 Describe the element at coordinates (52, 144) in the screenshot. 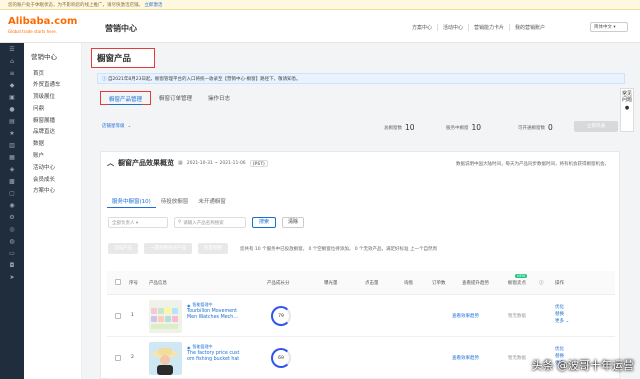

I see `sidebar-item-data: 数据` at that location.